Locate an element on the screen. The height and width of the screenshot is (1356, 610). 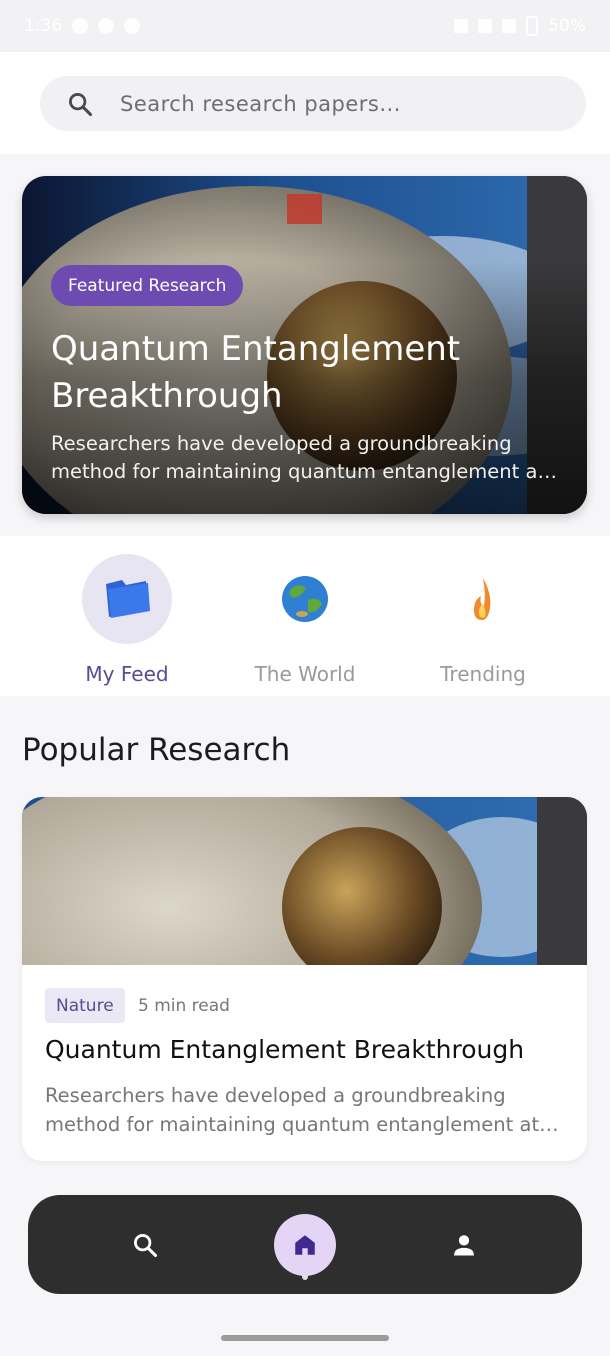
nav-search-button is located at coordinates (145, 1244).